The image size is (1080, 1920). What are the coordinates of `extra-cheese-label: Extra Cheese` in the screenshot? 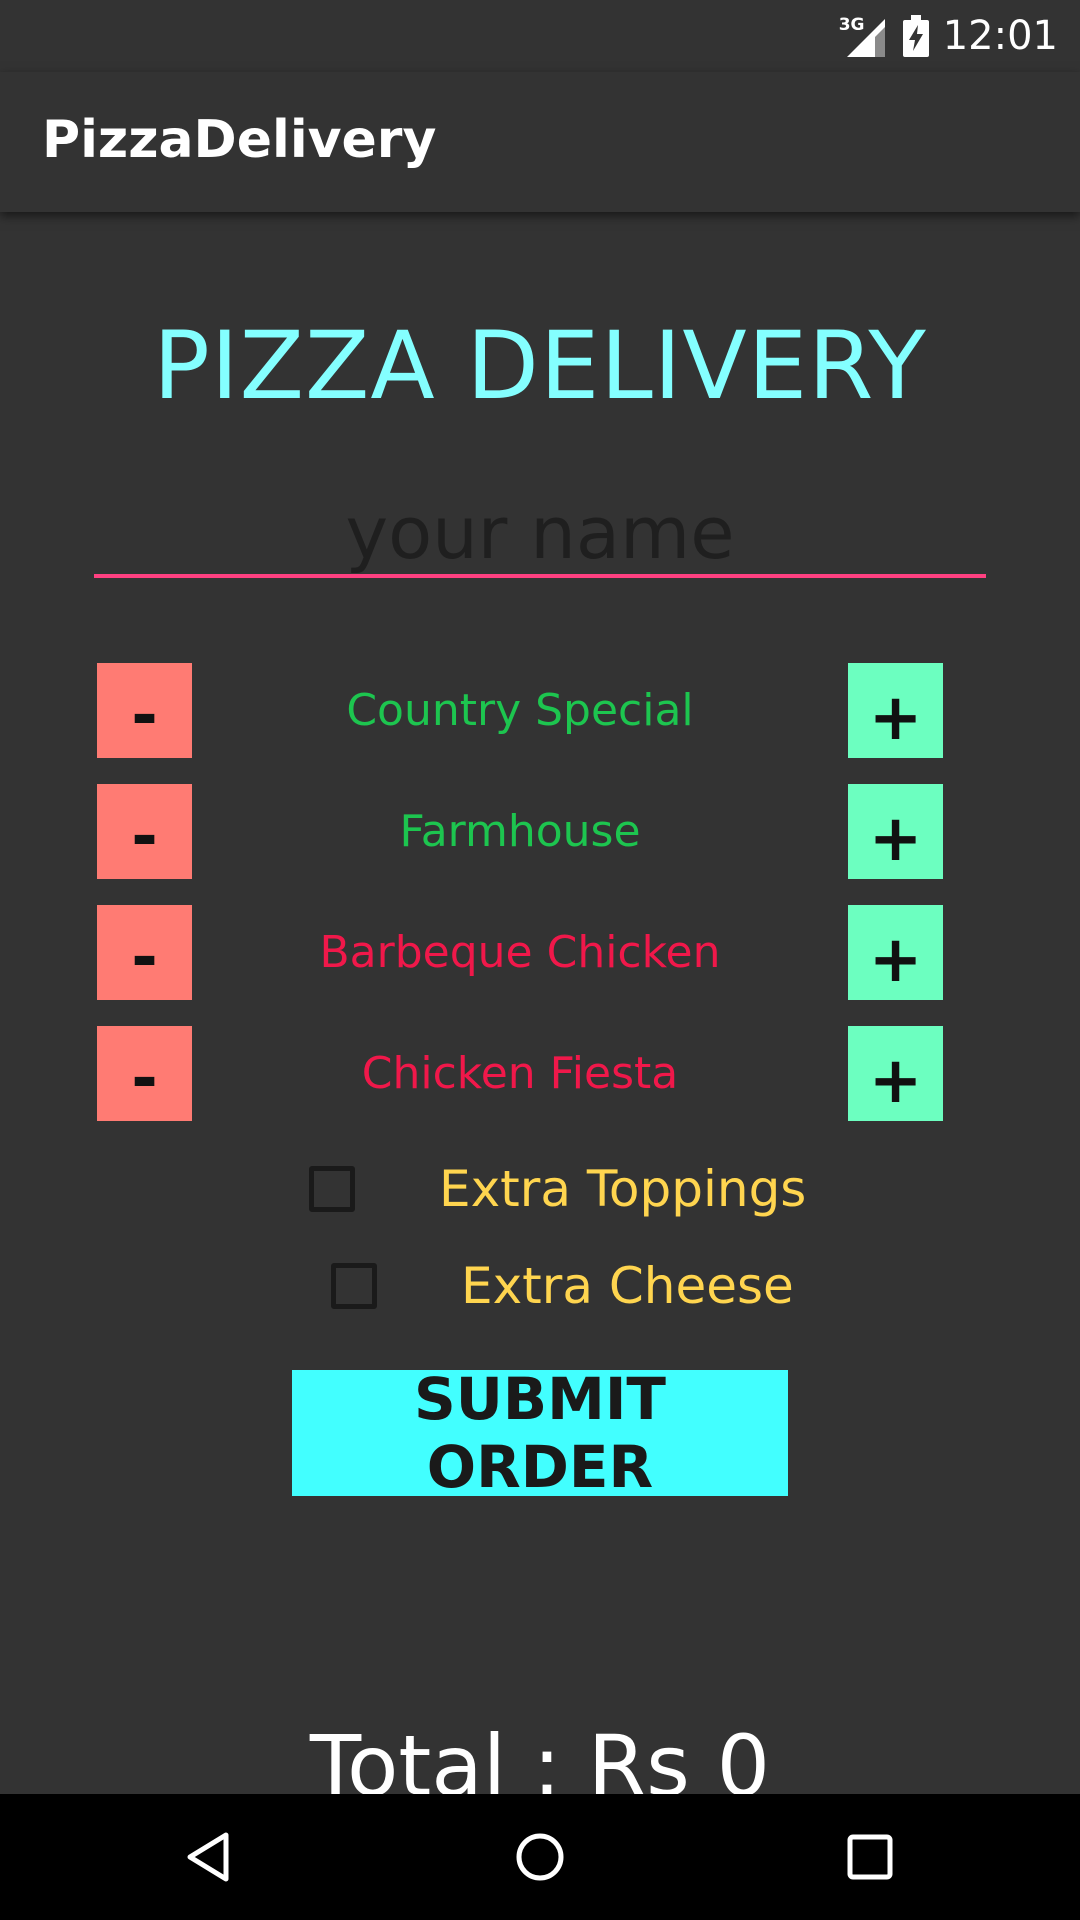 It's located at (627, 1286).